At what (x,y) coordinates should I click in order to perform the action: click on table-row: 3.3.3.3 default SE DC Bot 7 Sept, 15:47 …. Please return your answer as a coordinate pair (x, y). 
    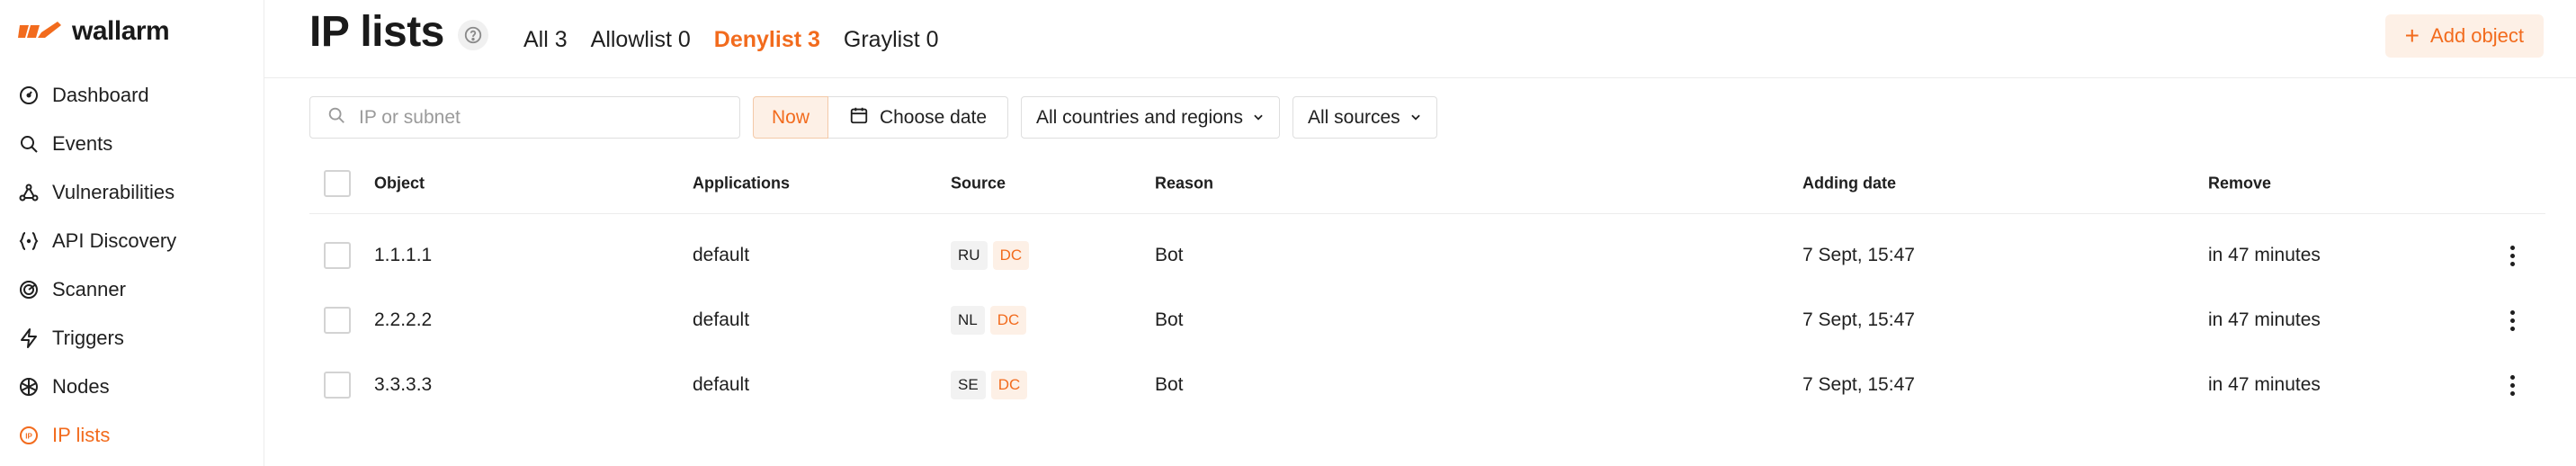
    Looking at the image, I should click on (1427, 385).